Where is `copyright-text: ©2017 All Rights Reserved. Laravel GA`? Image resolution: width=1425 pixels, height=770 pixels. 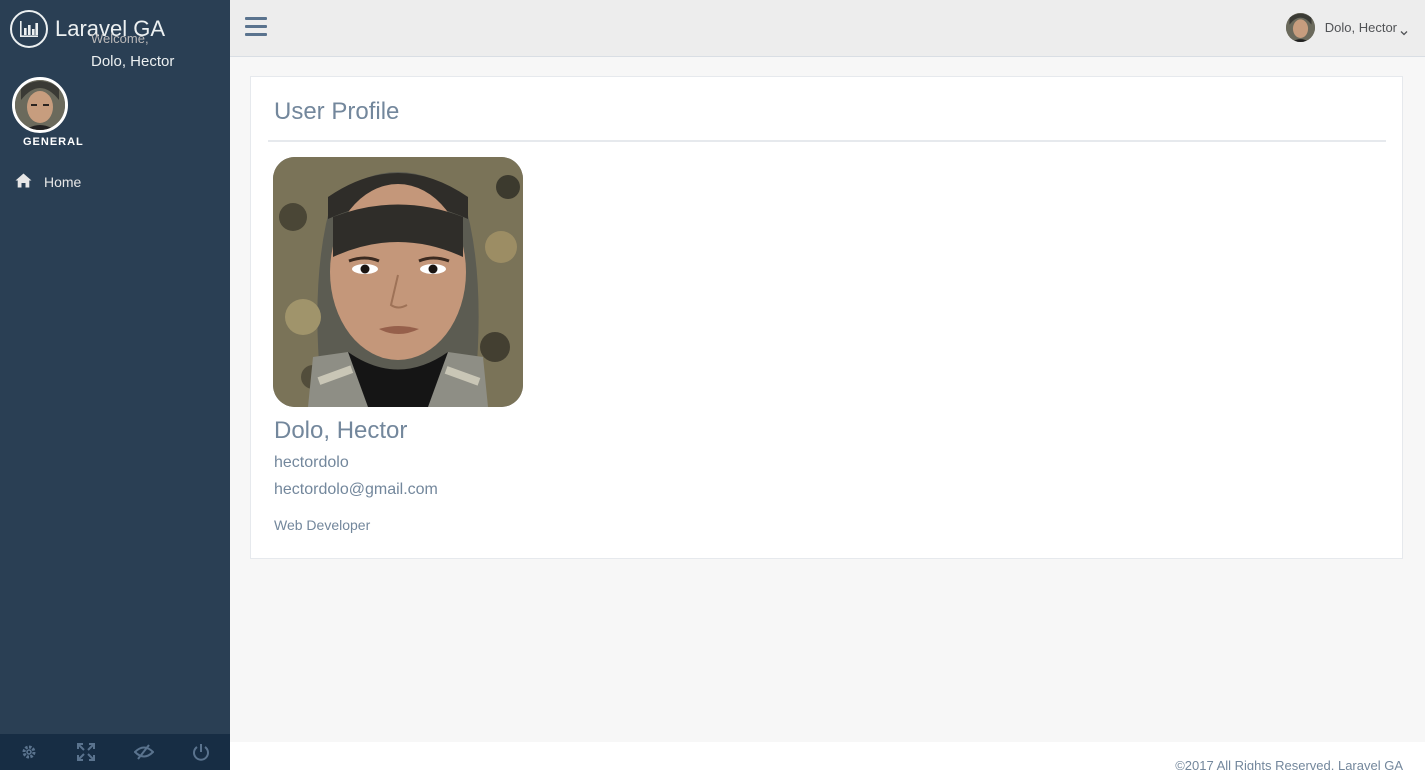
copyright-text: ©2017 All Rights Reserved. Laravel GA is located at coordinates (1289, 764).